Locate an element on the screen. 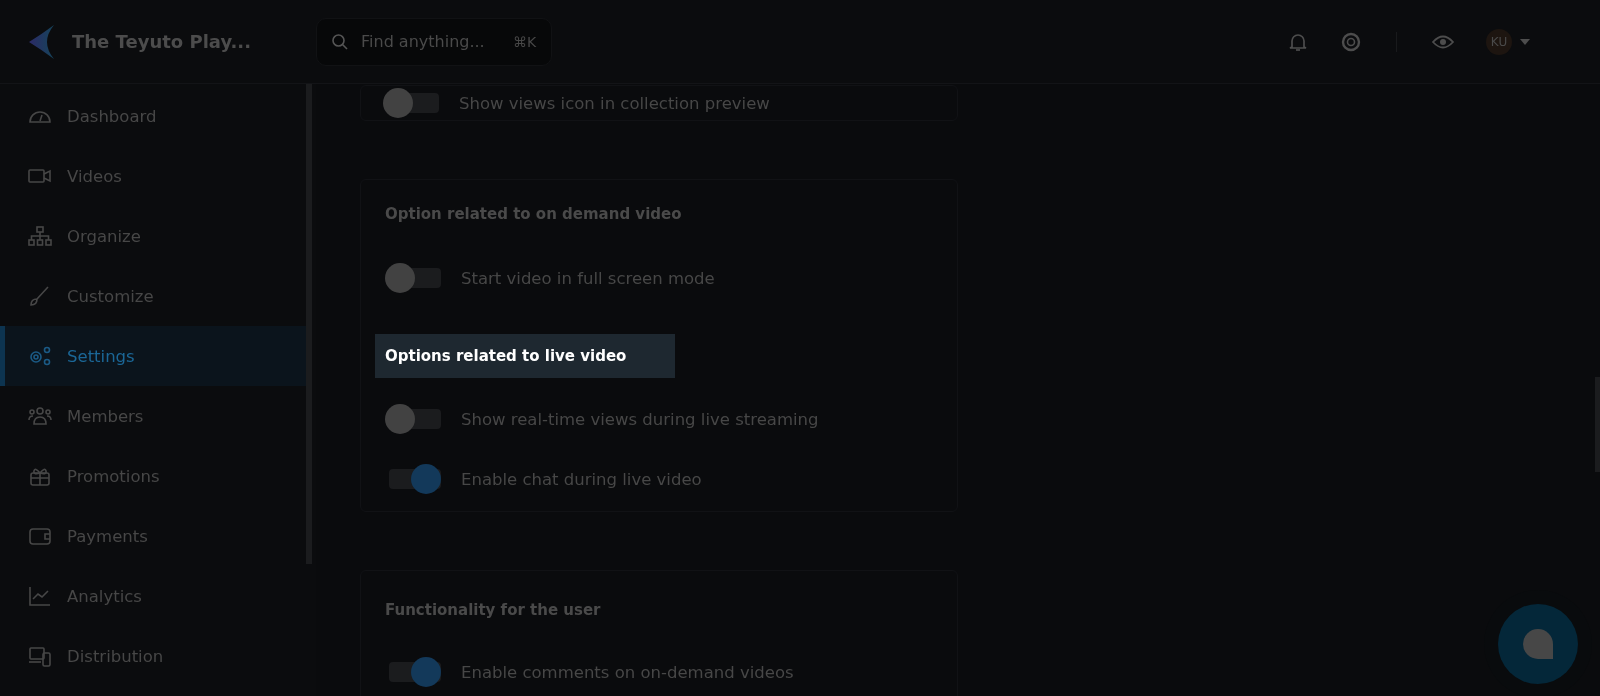 The height and width of the screenshot is (696, 1600). logo-icon is located at coordinates (42, 41).